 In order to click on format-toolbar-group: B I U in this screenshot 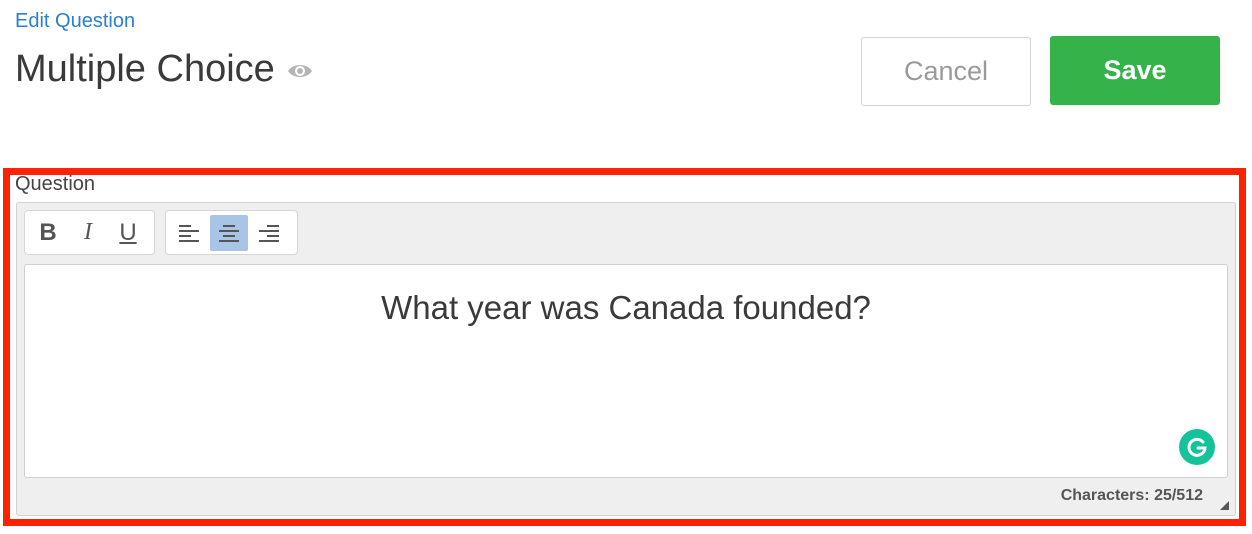, I will do `click(89, 232)`.